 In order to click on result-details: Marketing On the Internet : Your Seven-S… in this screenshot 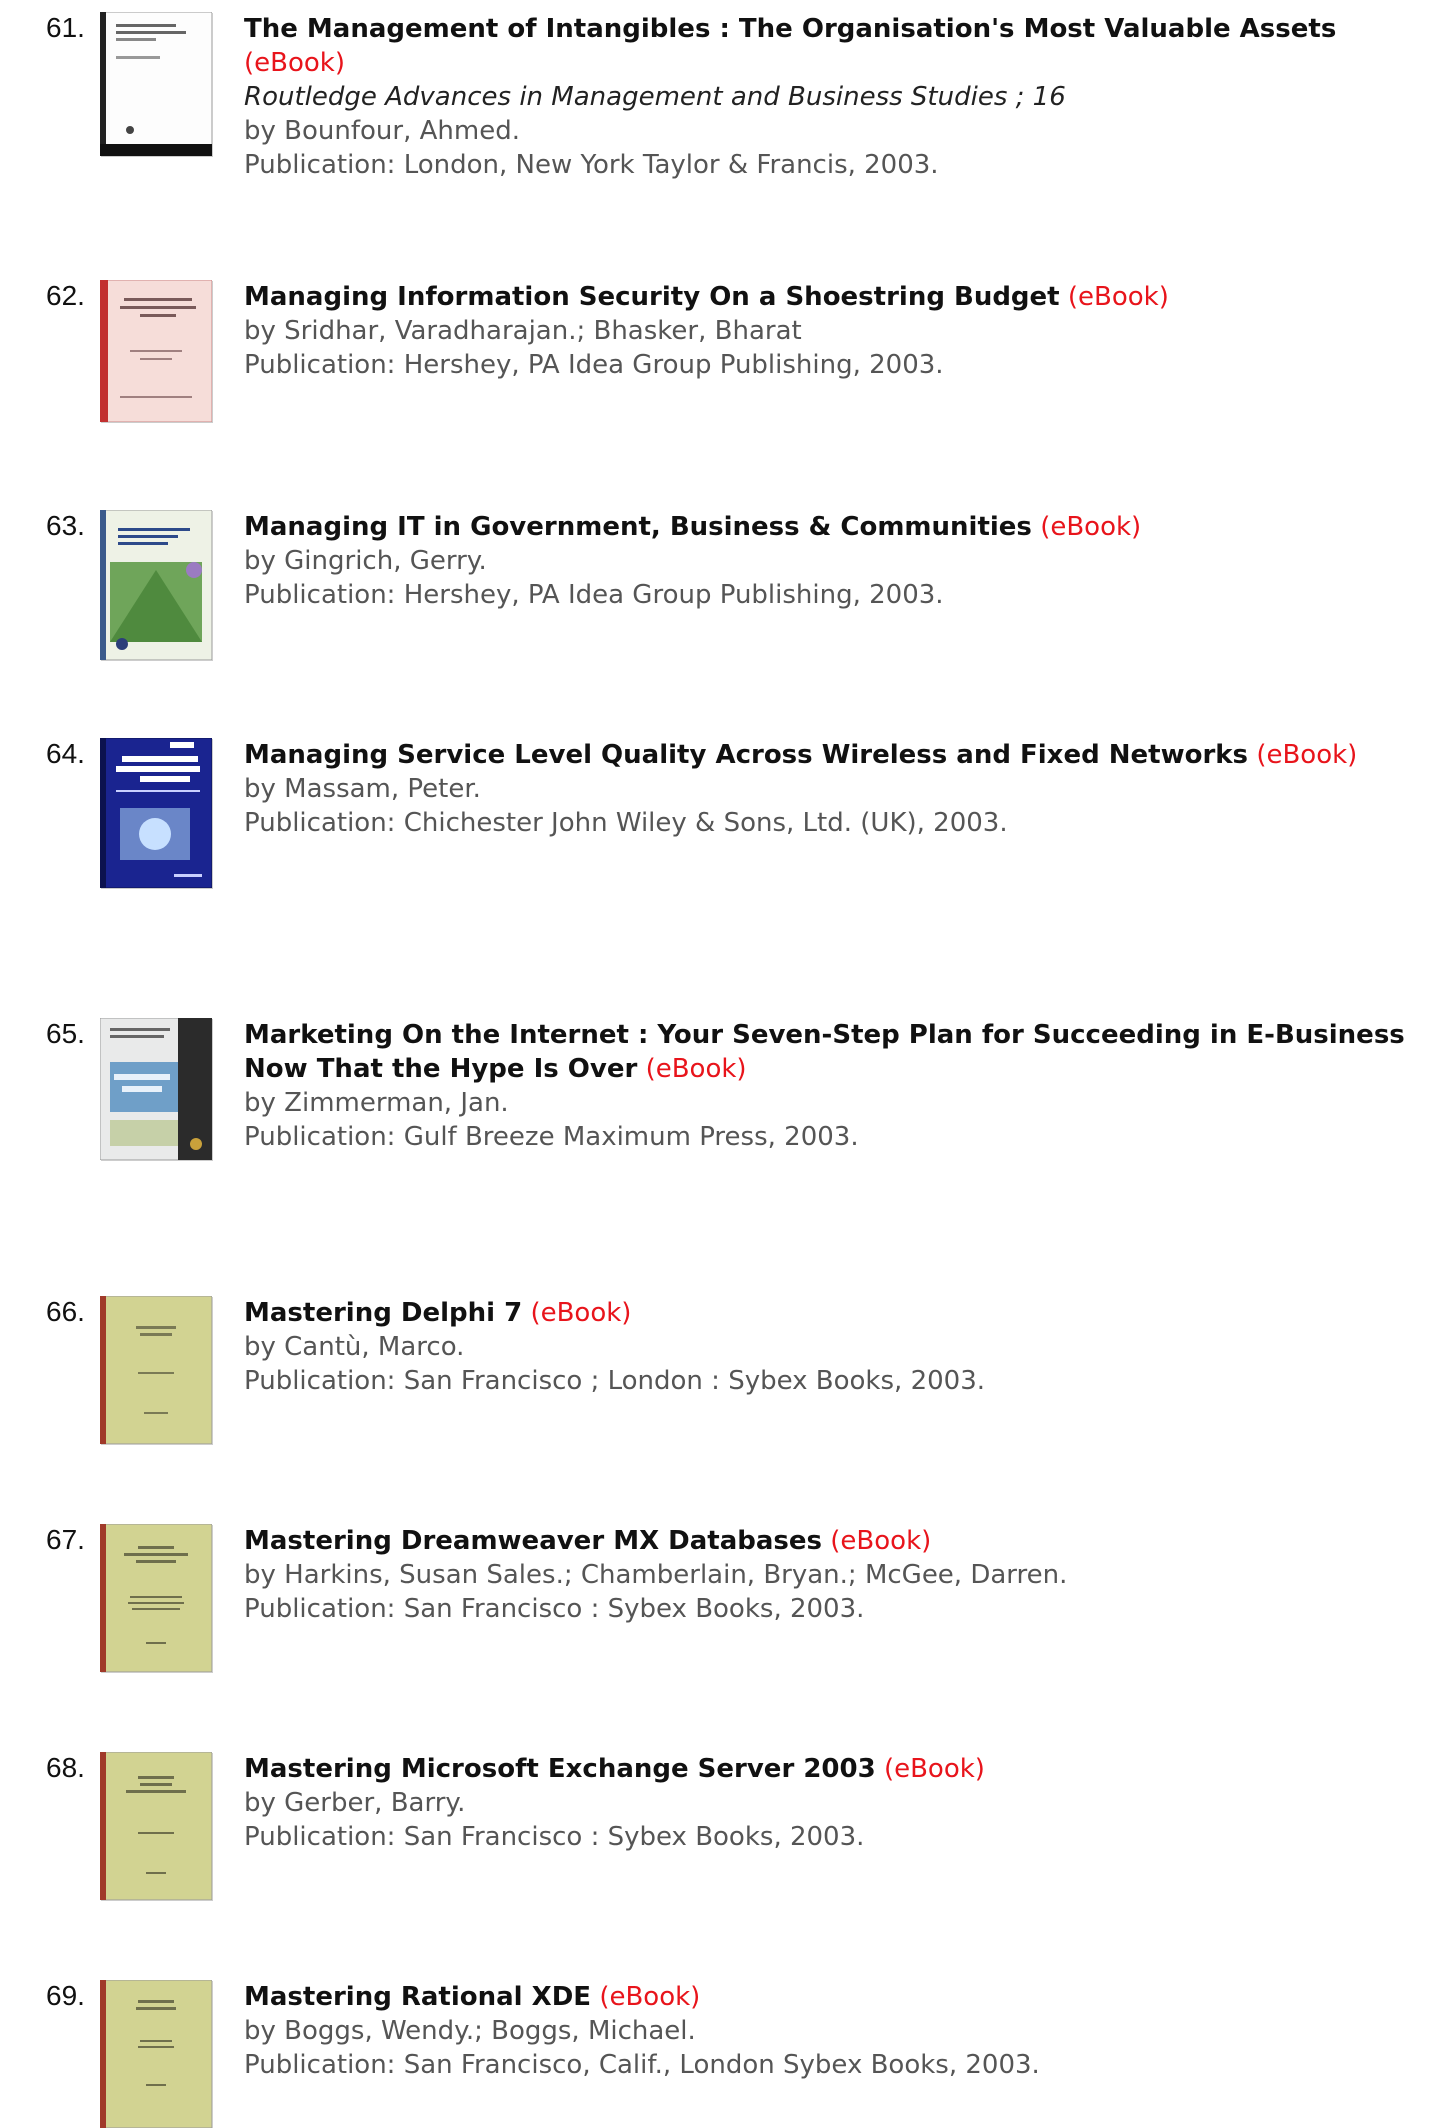, I will do `click(839, 1086)`.